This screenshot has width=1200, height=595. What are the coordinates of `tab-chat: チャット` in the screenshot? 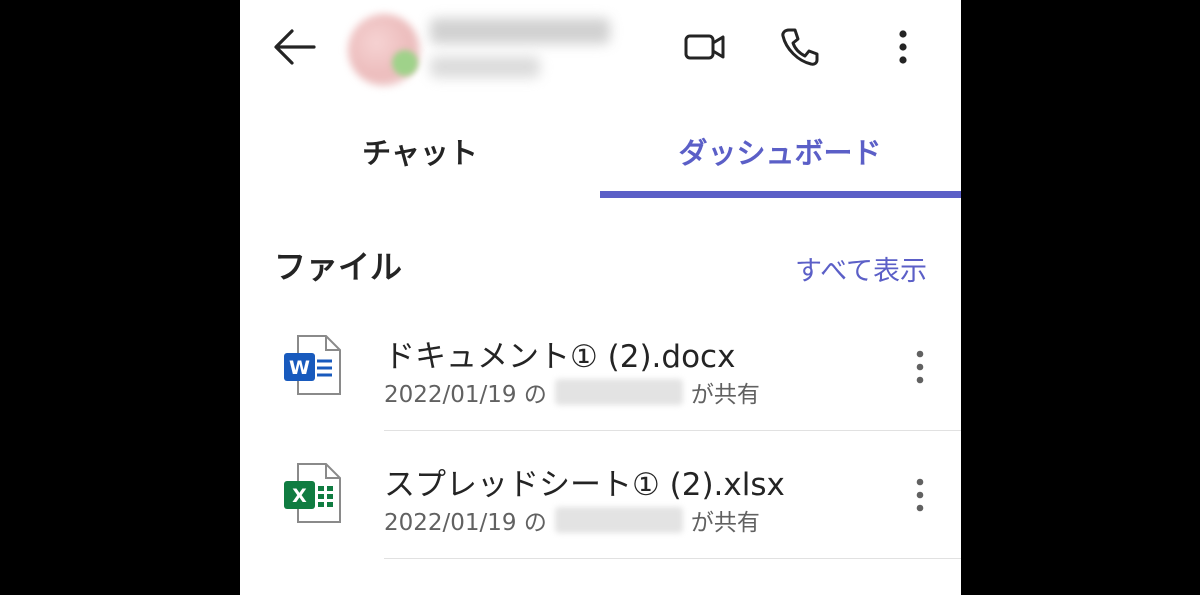 It's located at (420, 158).